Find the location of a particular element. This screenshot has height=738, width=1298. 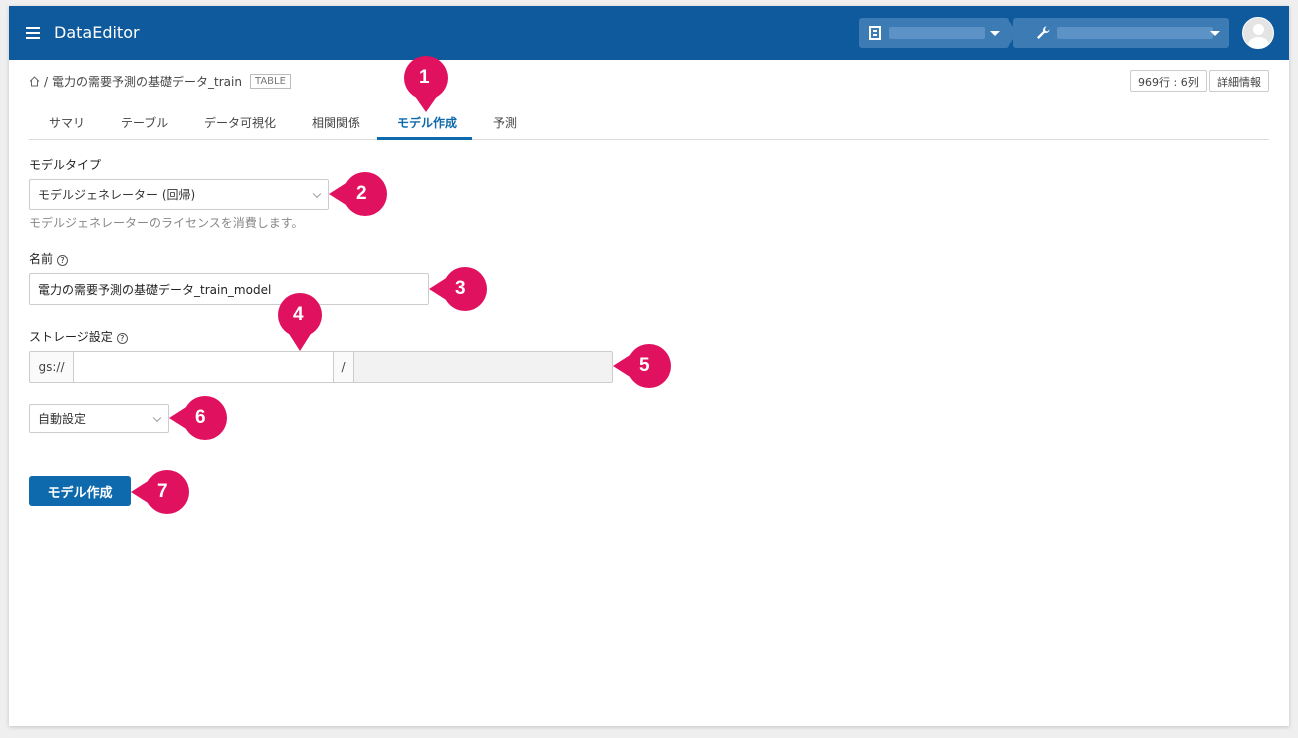

dataset-name: 電力の需要予測の基礎データ_train is located at coordinates (147, 82).